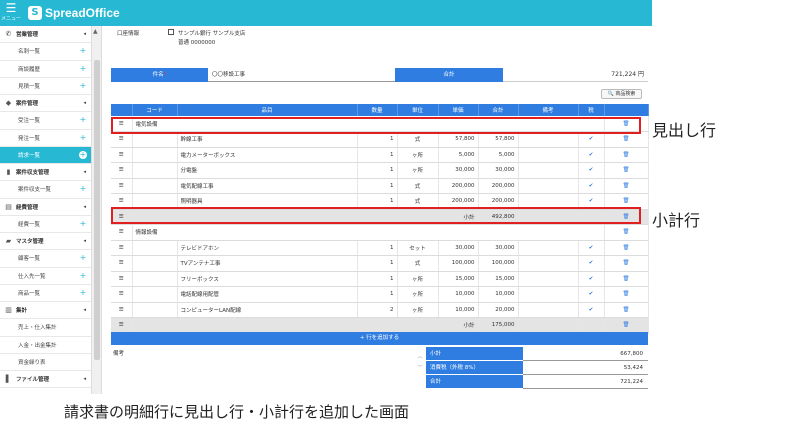  Describe the element at coordinates (458, 294) in the screenshot. I see `unit-price-cell: 10,000` at that location.